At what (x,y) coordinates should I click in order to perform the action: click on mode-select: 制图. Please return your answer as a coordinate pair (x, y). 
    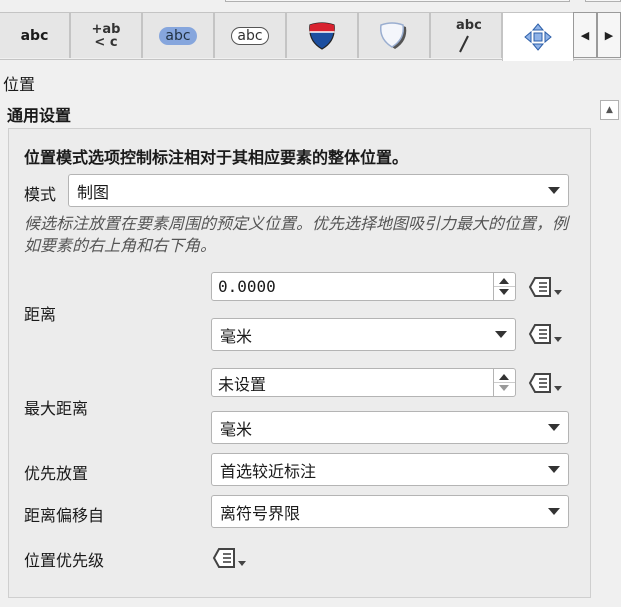
    Looking at the image, I should click on (318, 190).